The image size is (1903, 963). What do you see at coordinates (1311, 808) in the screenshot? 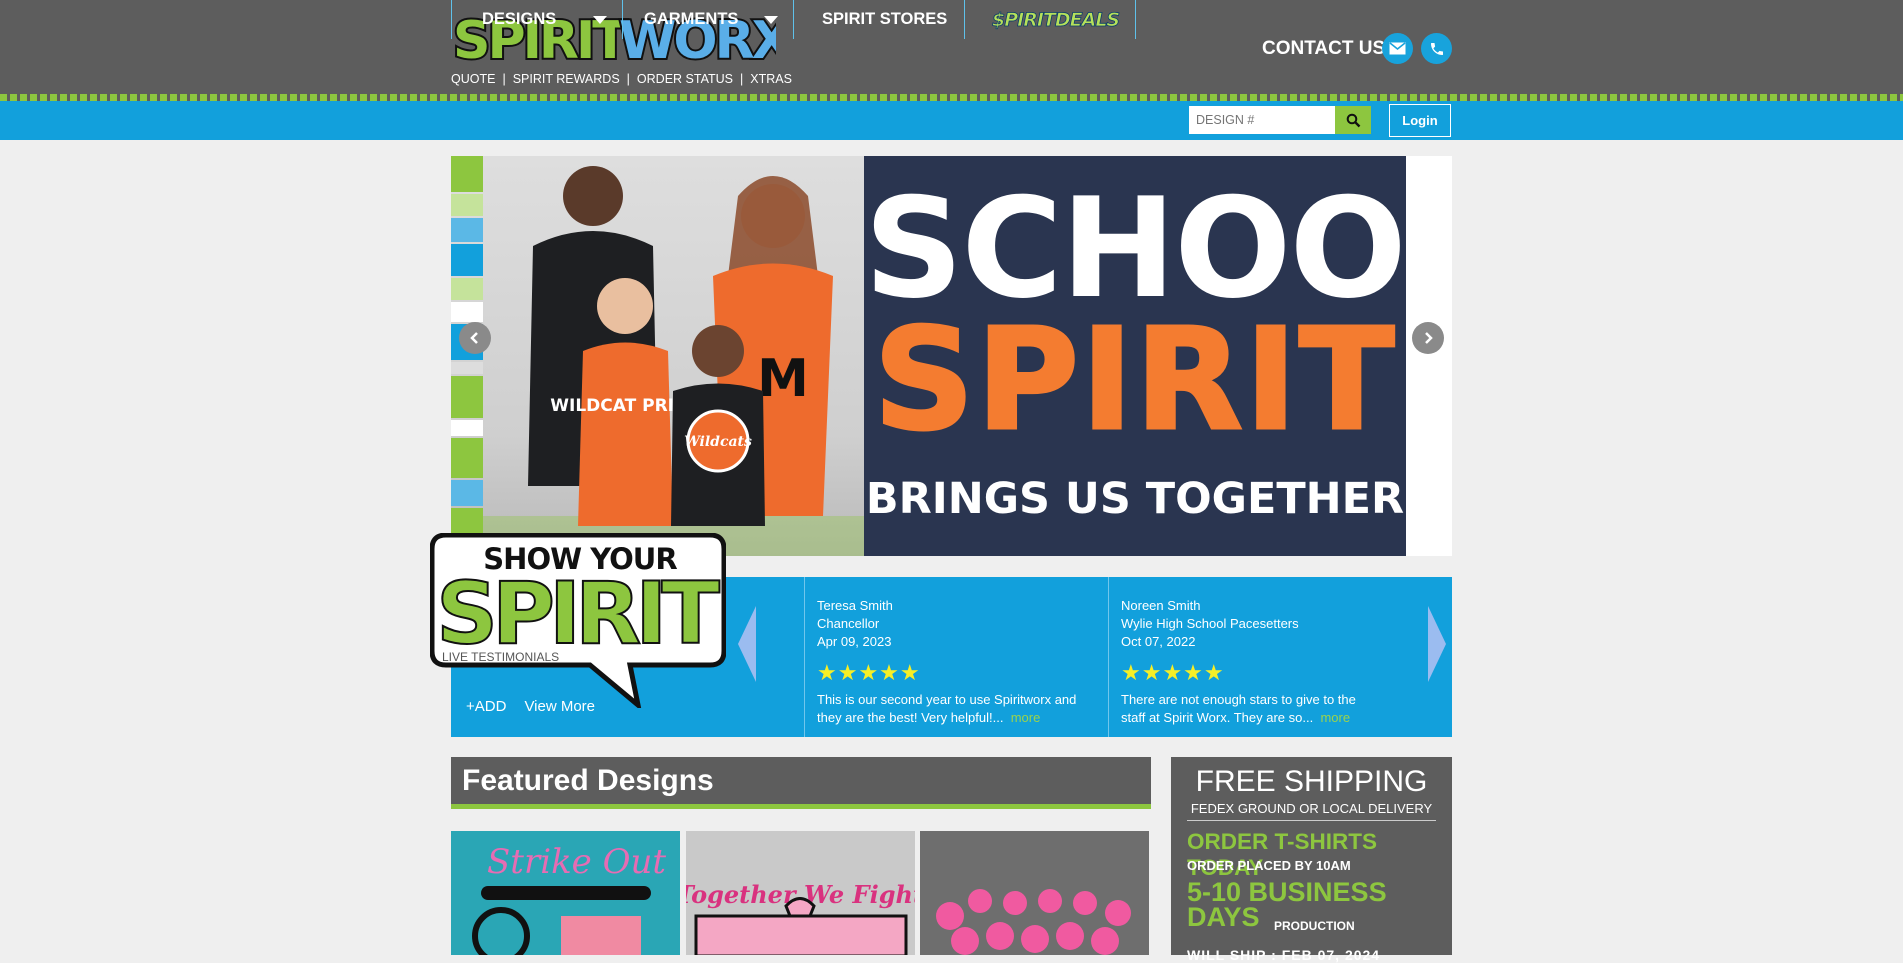
I see `shipping-subtitle: FEDEX GROUND OR LOCAL DELIVERY` at bounding box center [1311, 808].